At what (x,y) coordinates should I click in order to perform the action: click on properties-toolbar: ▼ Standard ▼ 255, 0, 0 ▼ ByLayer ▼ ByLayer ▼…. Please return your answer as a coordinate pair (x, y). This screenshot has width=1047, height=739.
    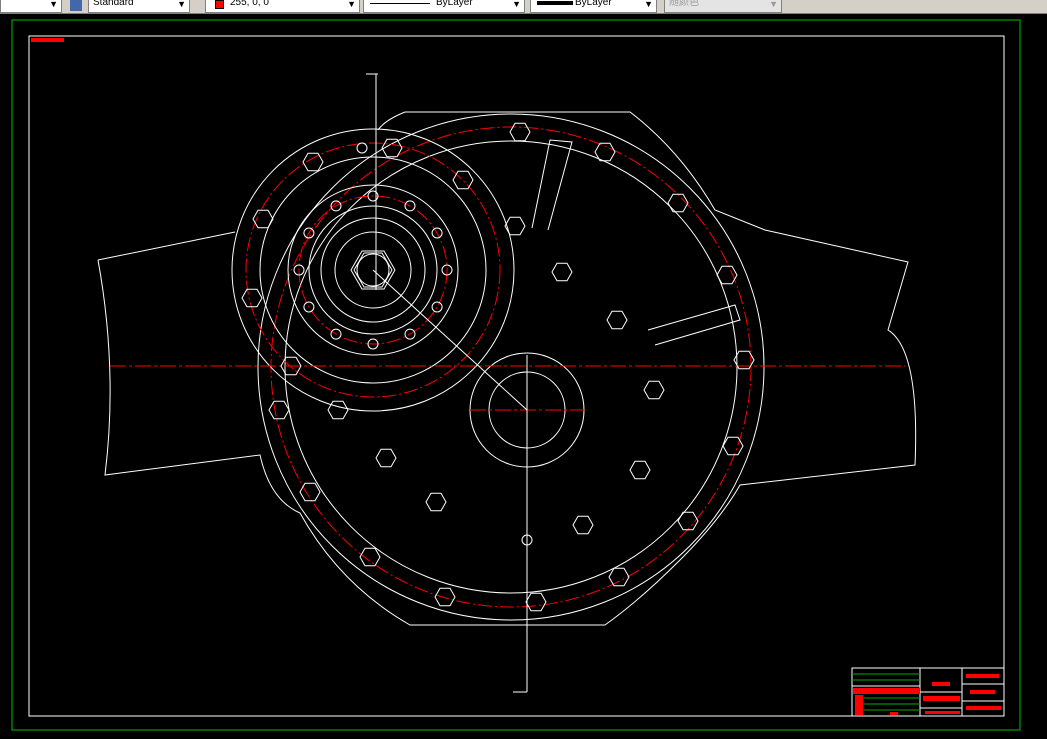
    Looking at the image, I should click on (523, 7).